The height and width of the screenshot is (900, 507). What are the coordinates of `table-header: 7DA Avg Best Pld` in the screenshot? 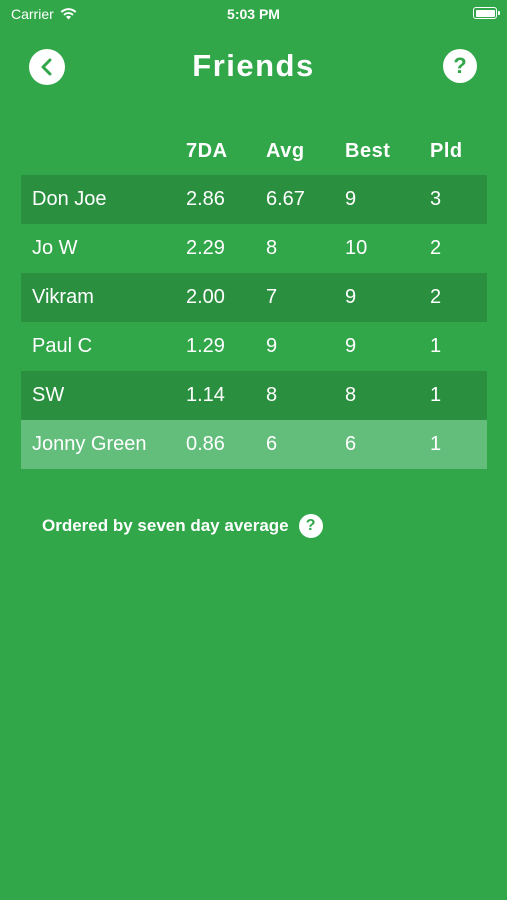 It's located at (254, 152).